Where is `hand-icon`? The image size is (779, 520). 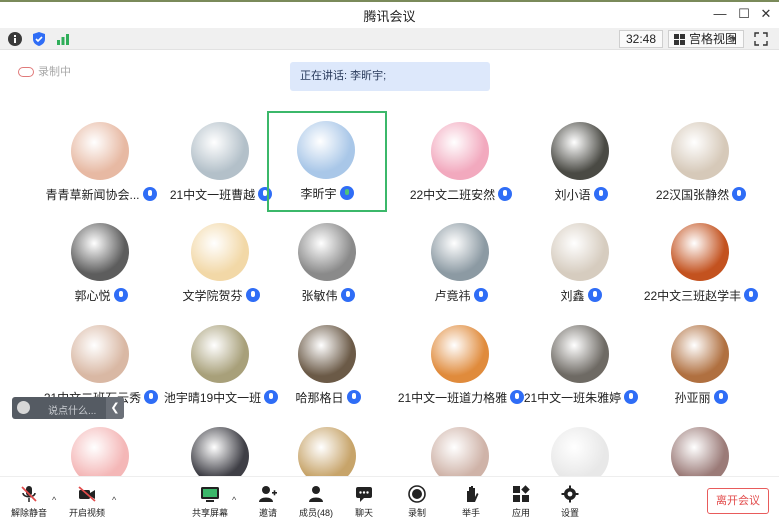 hand-icon is located at coordinates (473, 494).